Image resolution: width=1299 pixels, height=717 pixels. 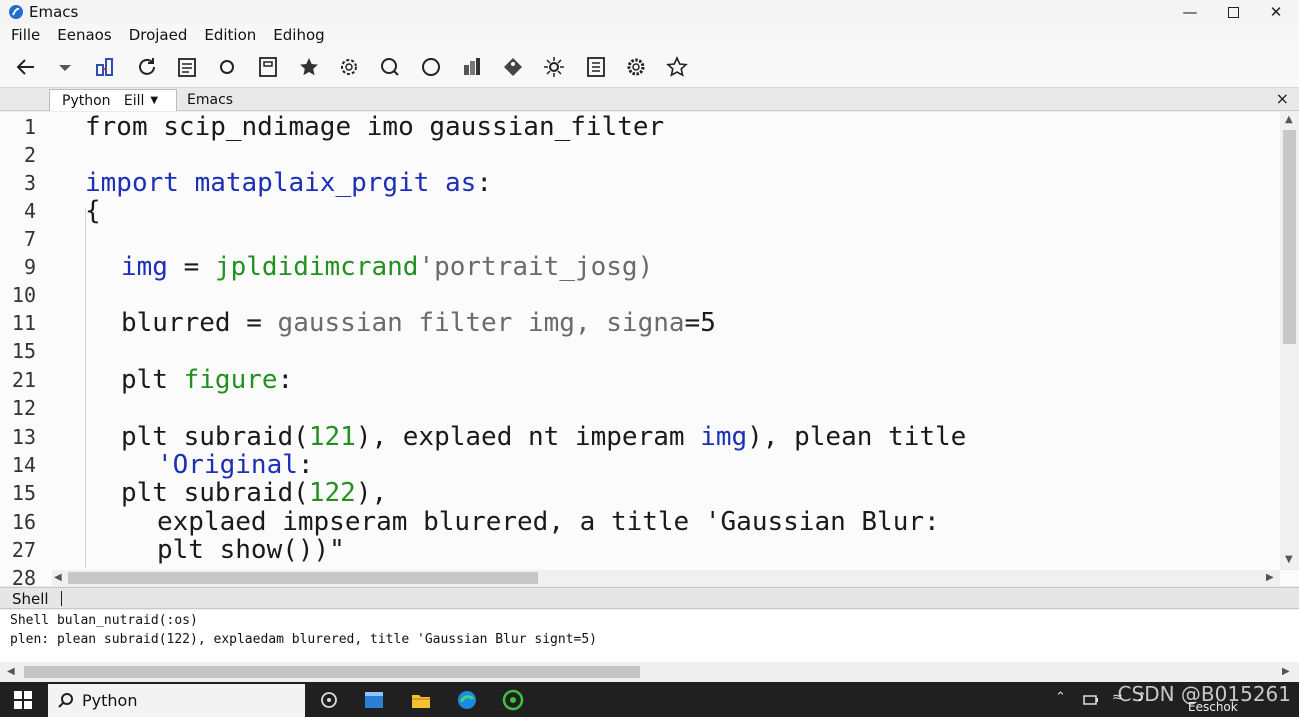 What do you see at coordinates (26, 67) in the screenshot?
I see `back-arrow-icon` at bounding box center [26, 67].